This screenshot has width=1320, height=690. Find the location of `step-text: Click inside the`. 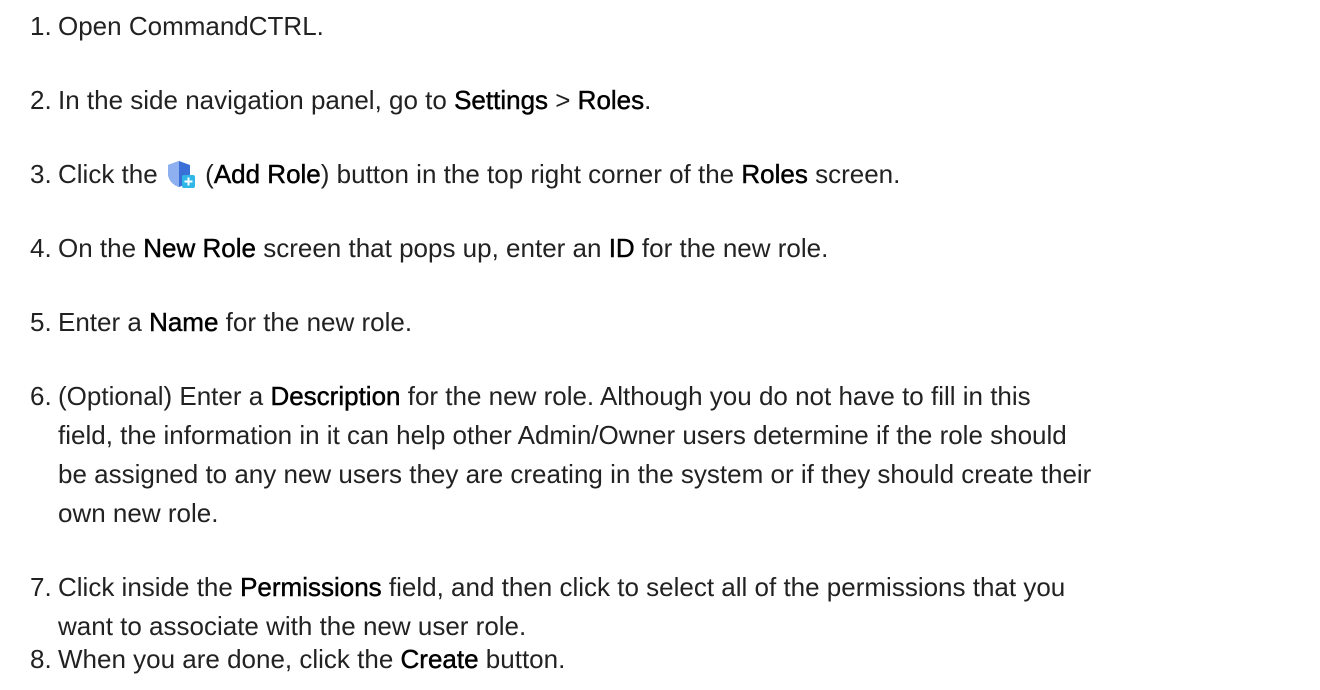

step-text: Click inside the is located at coordinates (149, 587).